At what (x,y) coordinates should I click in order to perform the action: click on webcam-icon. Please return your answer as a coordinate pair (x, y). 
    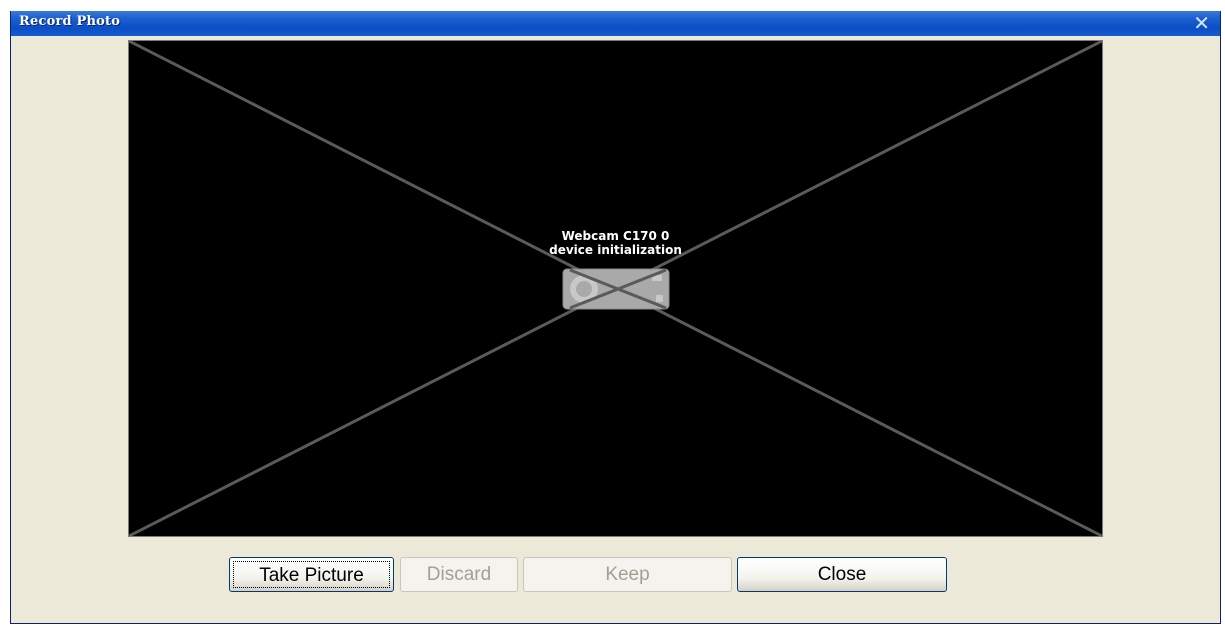
    Looking at the image, I should click on (616, 289).